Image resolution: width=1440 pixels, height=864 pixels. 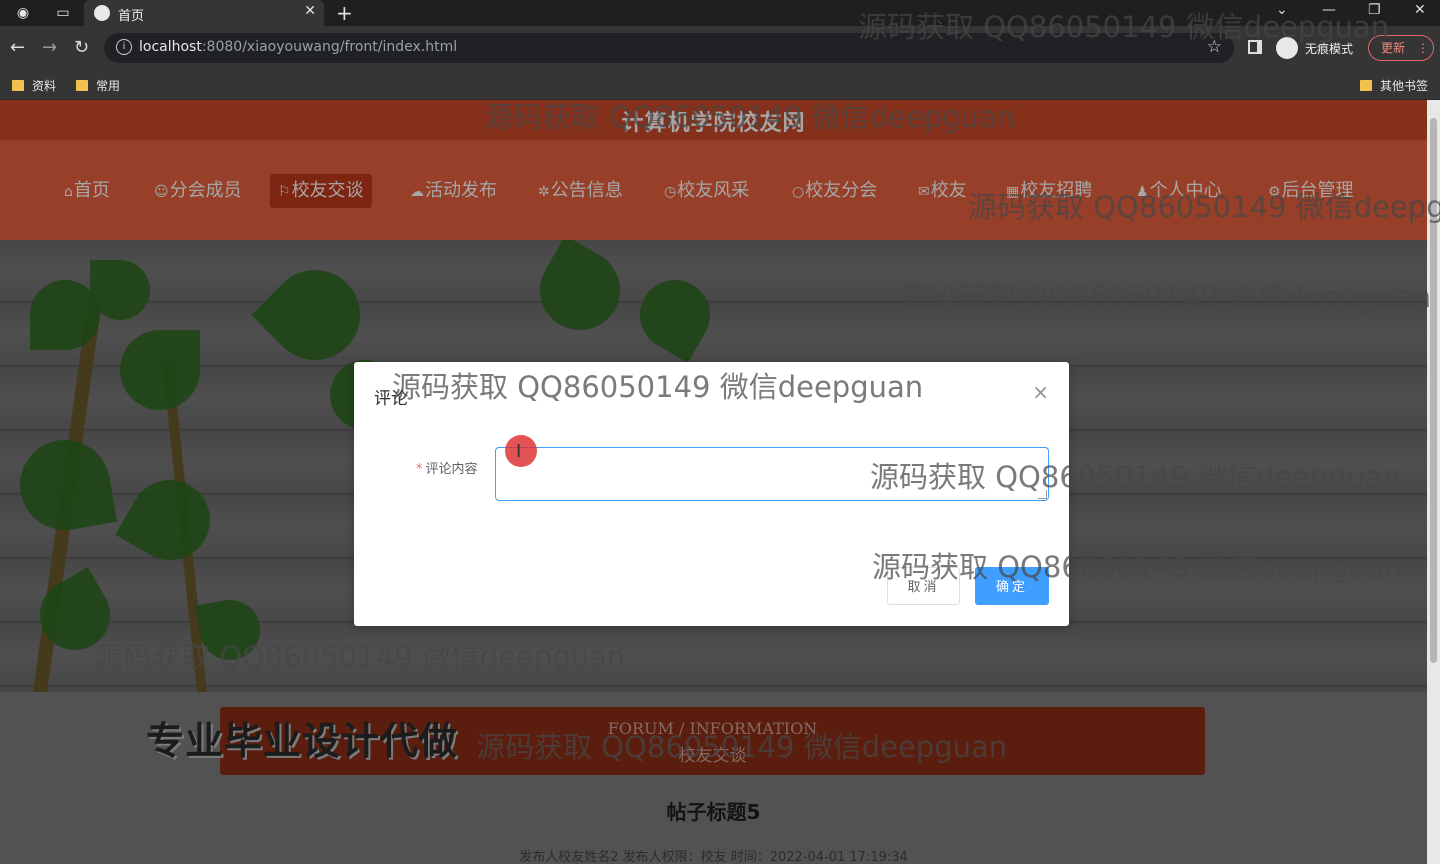 What do you see at coordinates (923, 586) in the screenshot?
I see `cancel-button: 取消` at bounding box center [923, 586].